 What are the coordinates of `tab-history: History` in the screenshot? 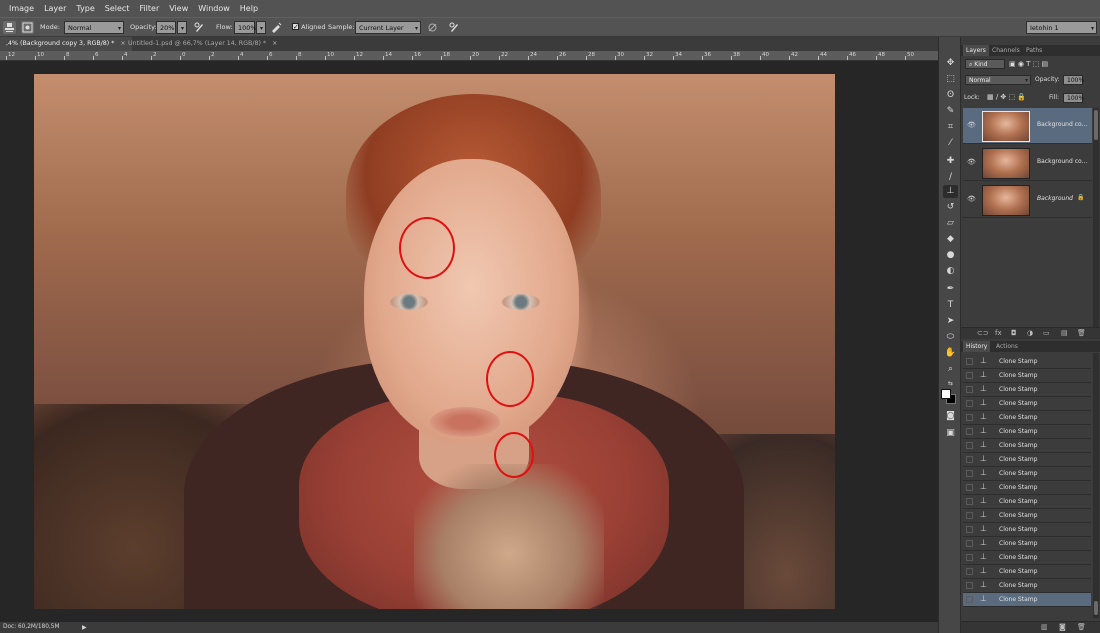 It's located at (977, 346).